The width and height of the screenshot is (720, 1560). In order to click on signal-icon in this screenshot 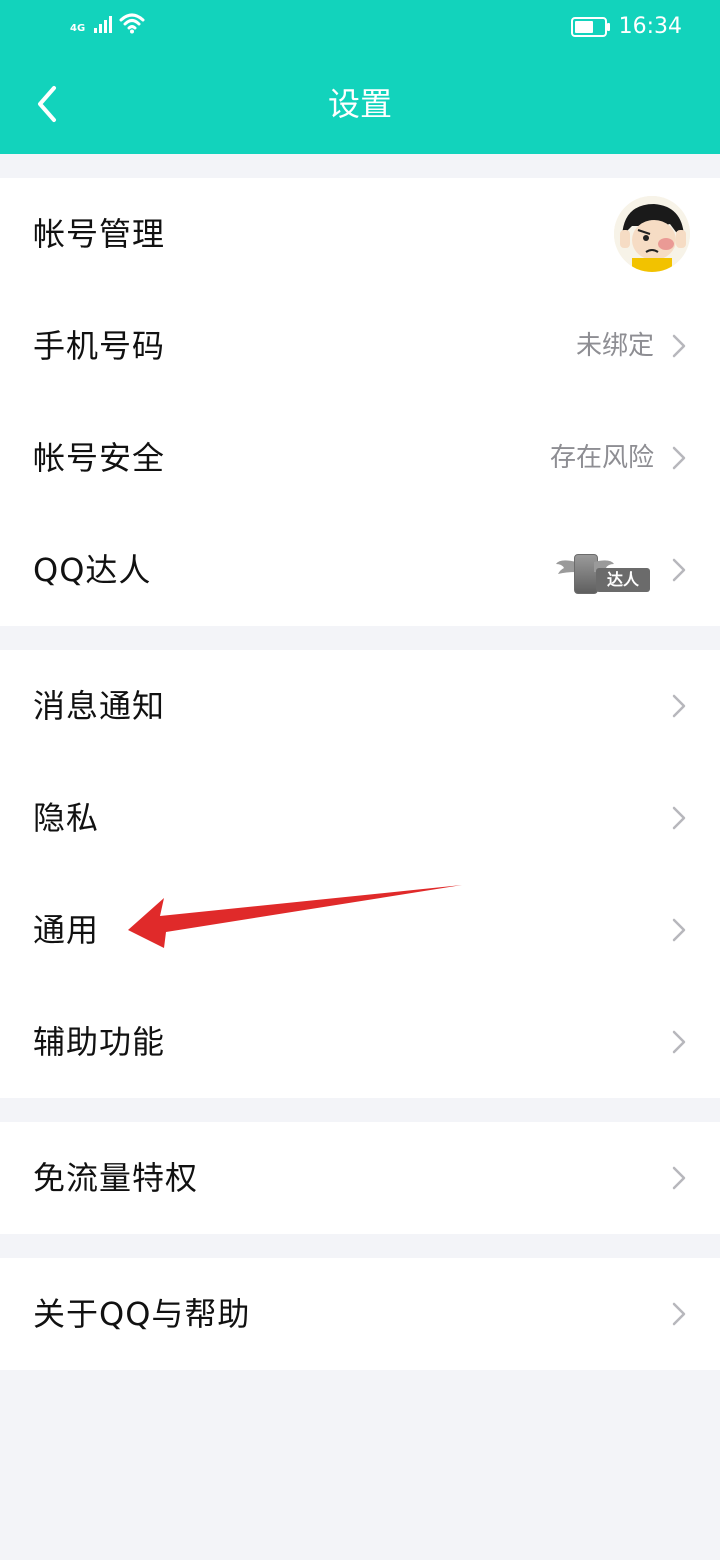, I will do `click(103, 24)`.